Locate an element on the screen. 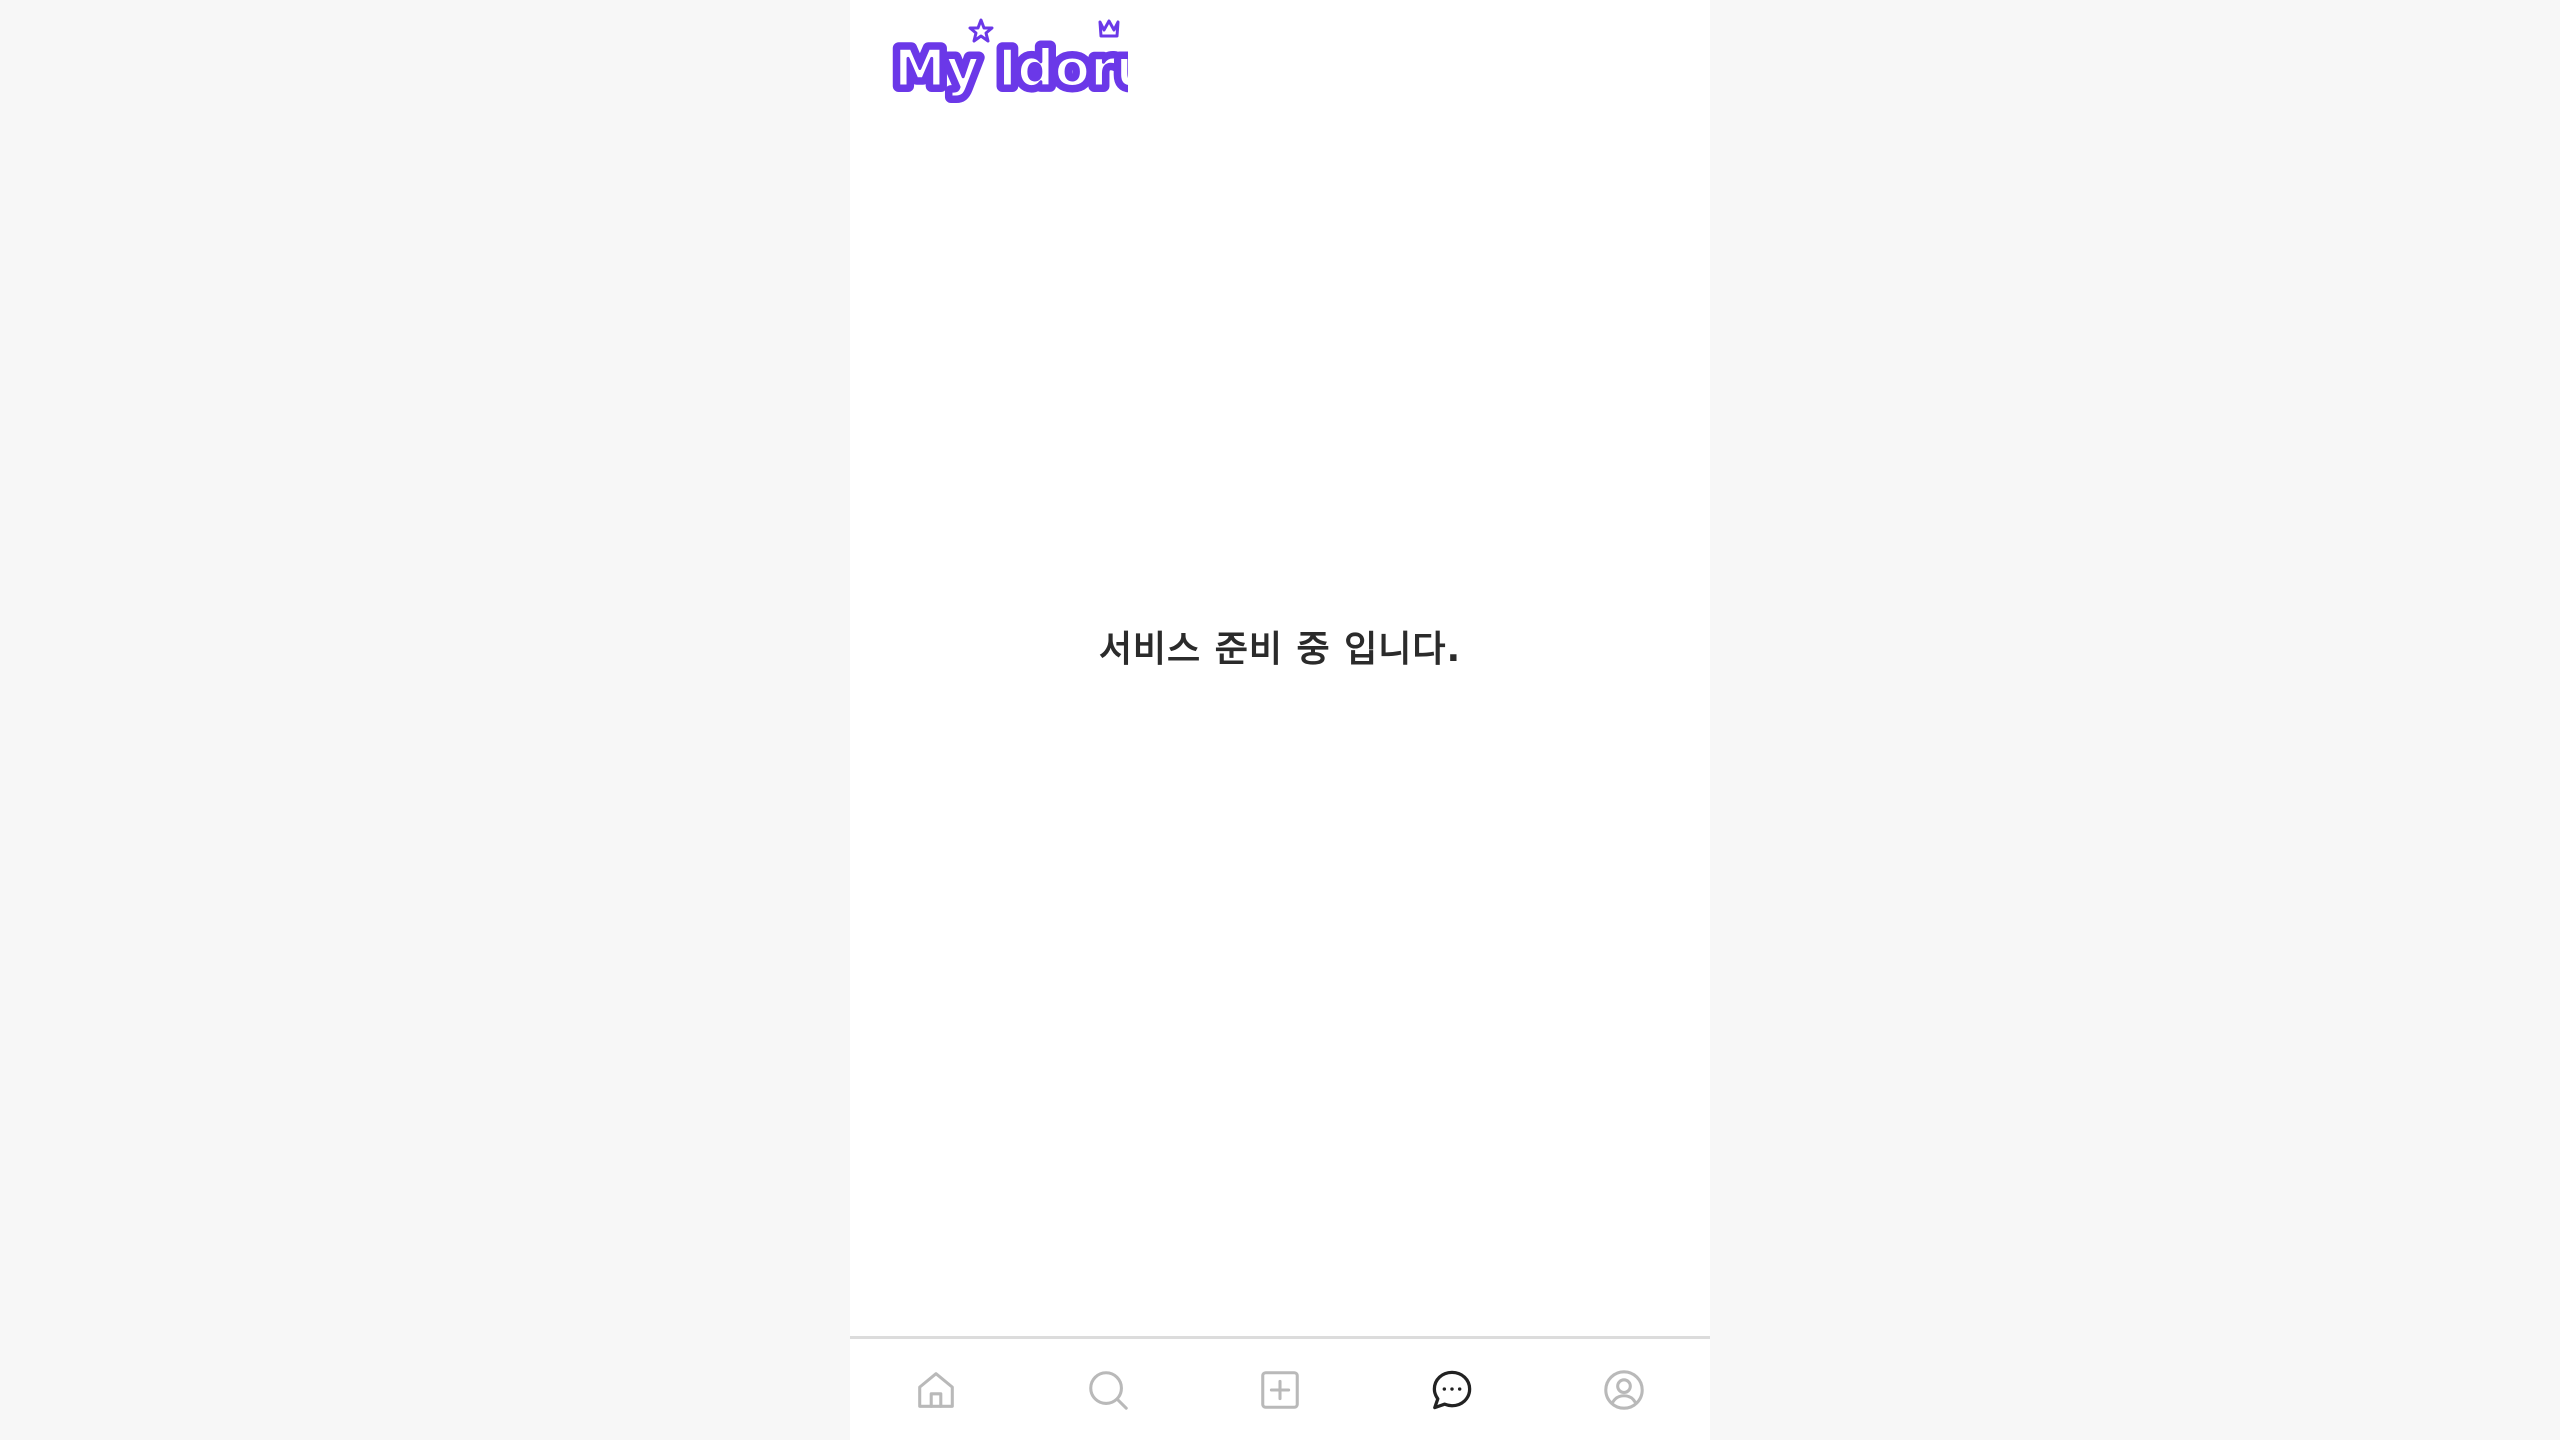 The image size is (2560, 1440). plus-square-icon is located at coordinates (1280, 1389).